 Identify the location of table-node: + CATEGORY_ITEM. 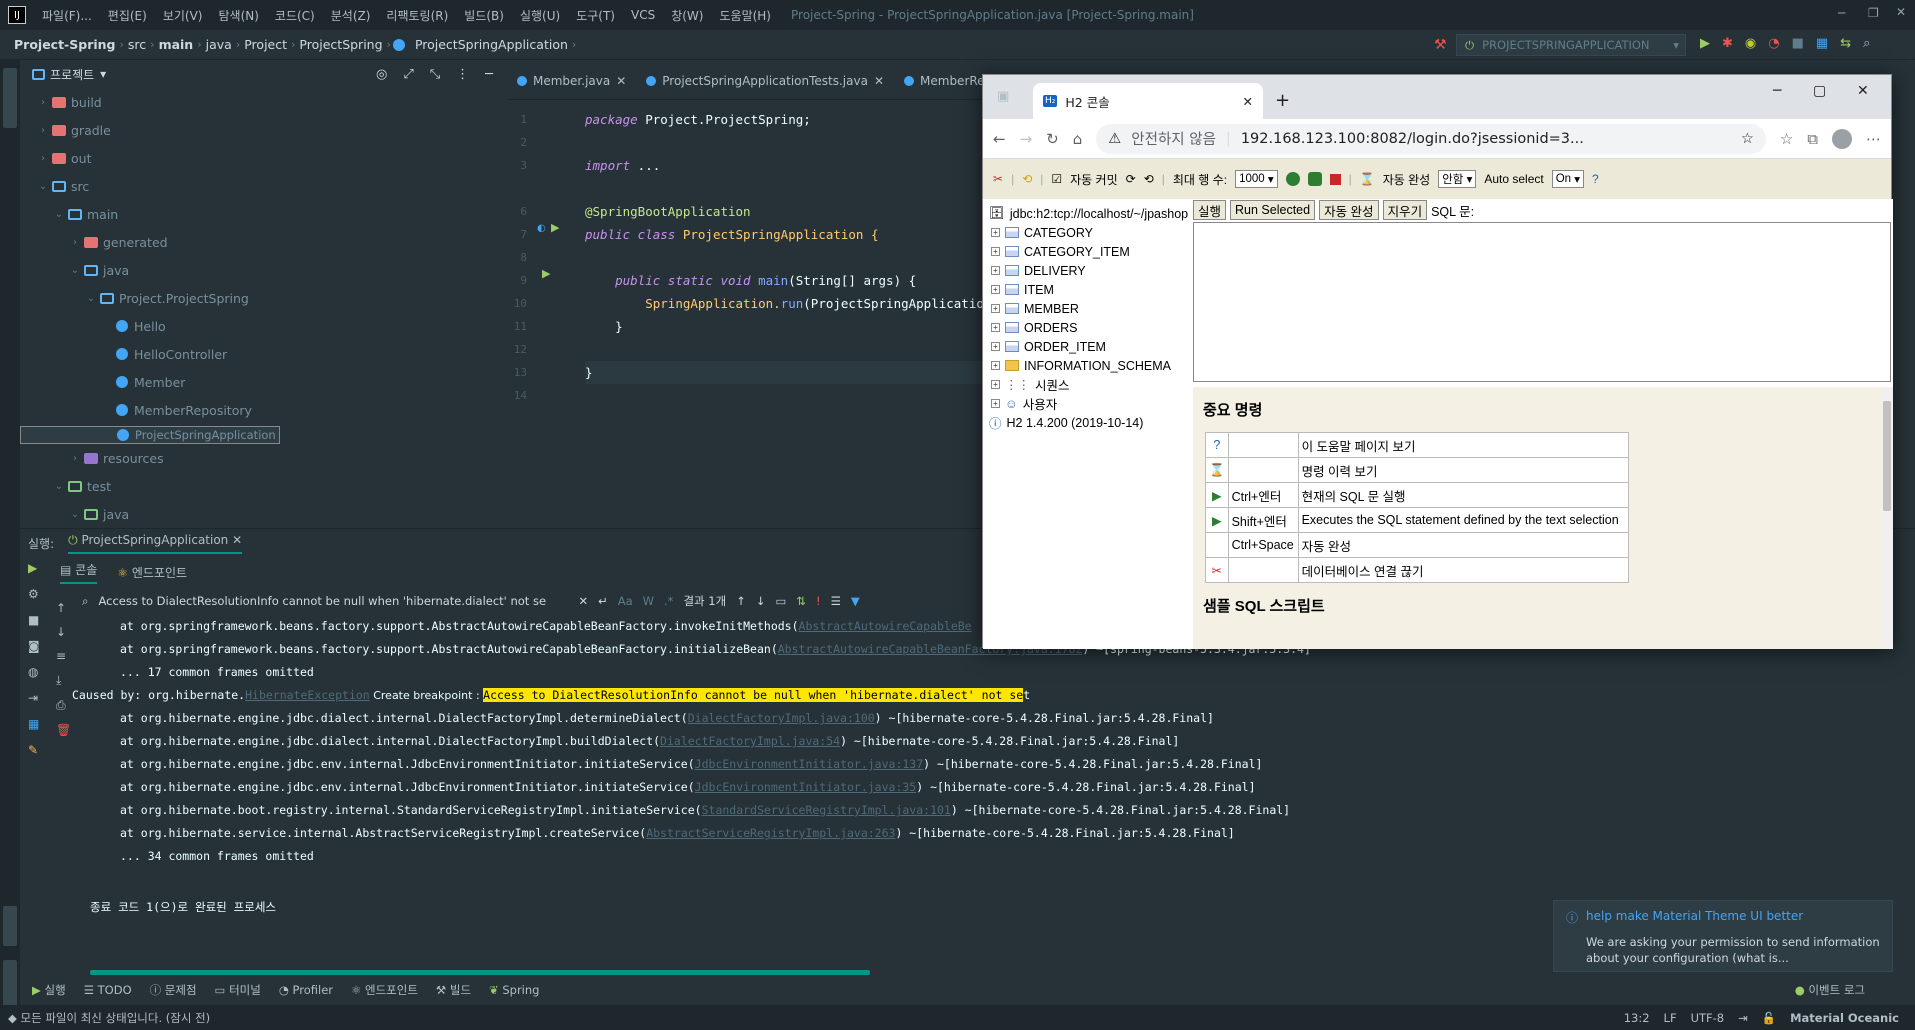
(1088, 251).